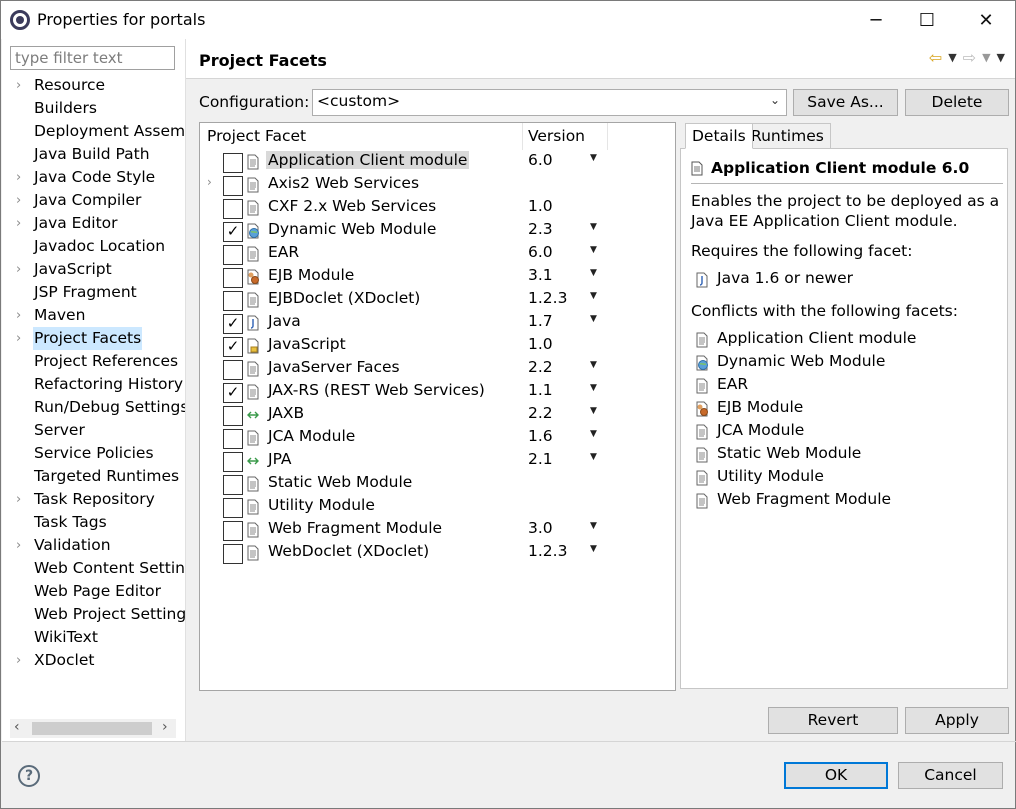 This screenshot has width=1016, height=809. Describe the element at coordinates (935, 57) in the screenshot. I see `back-arrow-icon: ⇦` at that location.